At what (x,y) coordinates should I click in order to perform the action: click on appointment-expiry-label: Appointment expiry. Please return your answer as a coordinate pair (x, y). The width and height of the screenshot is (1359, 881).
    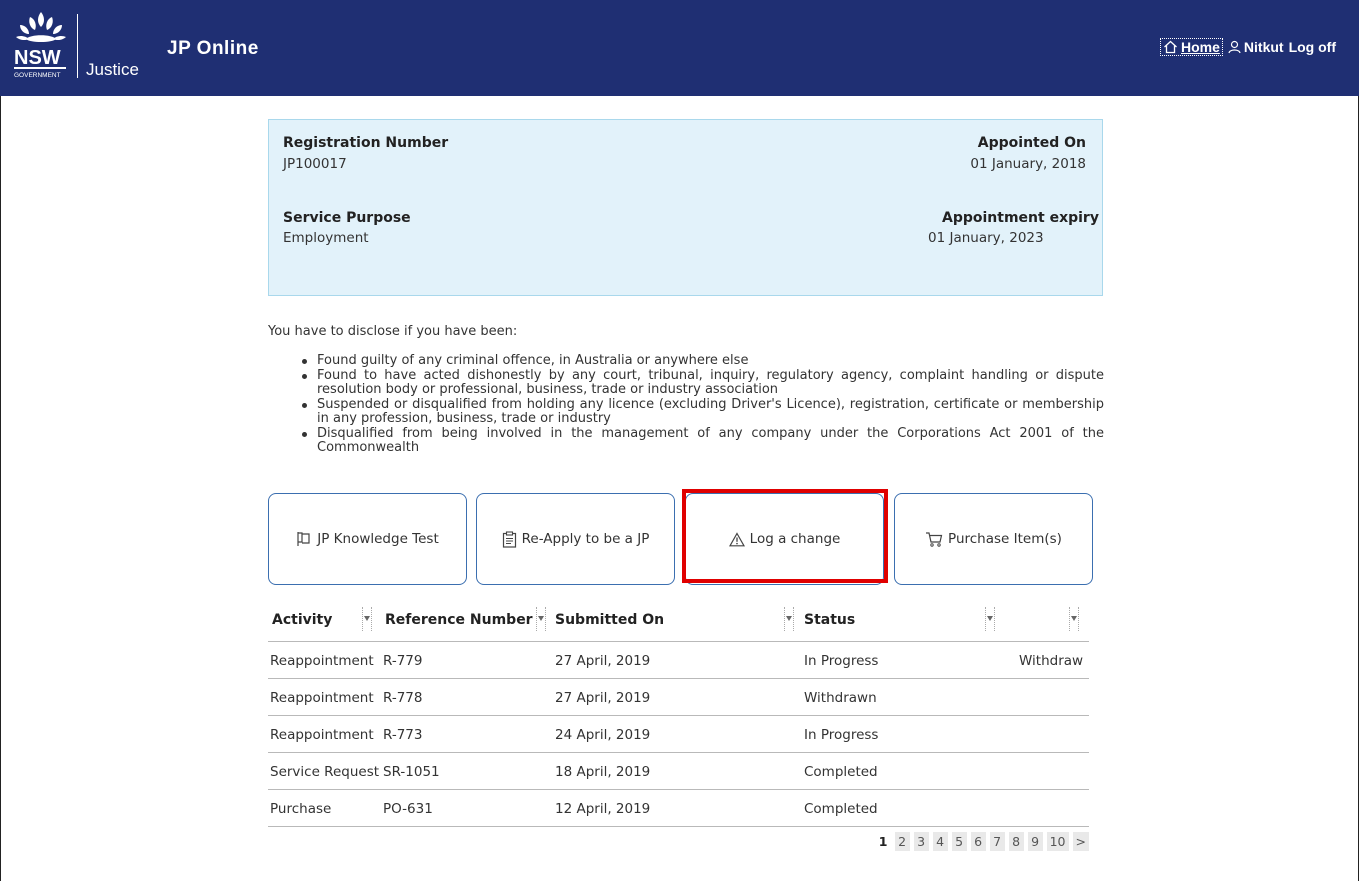
    Looking at the image, I should click on (1020, 218).